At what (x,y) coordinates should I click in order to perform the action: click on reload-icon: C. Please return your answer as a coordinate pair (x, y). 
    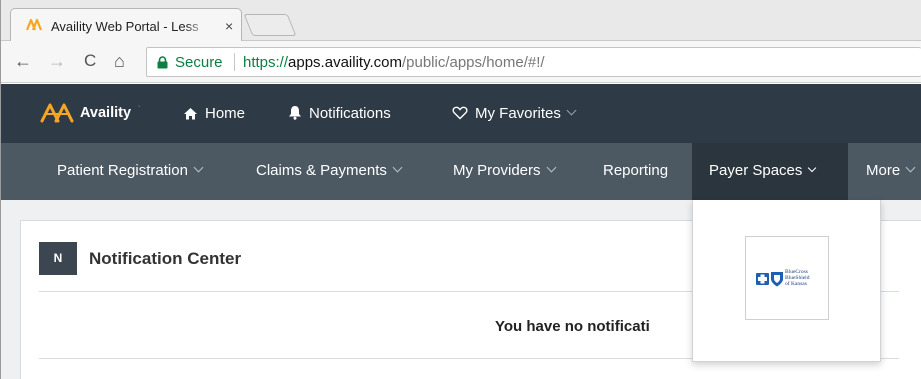
    Looking at the image, I should click on (90, 61).